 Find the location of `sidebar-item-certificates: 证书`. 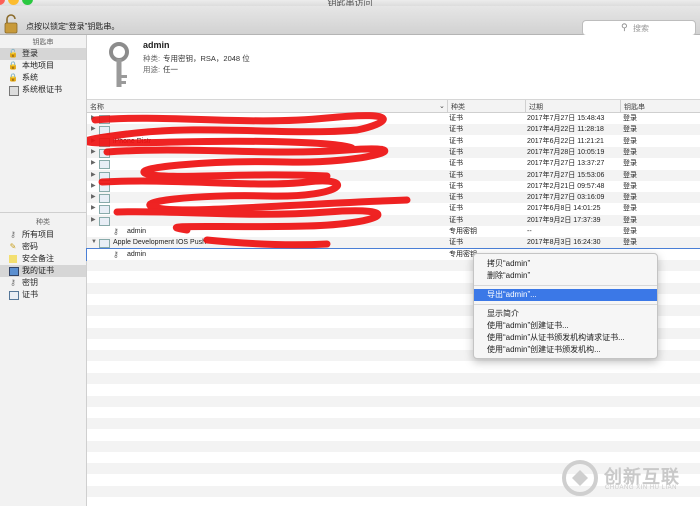

sidebar-item-certificates: 证书 is located at coordinates (43, 295).